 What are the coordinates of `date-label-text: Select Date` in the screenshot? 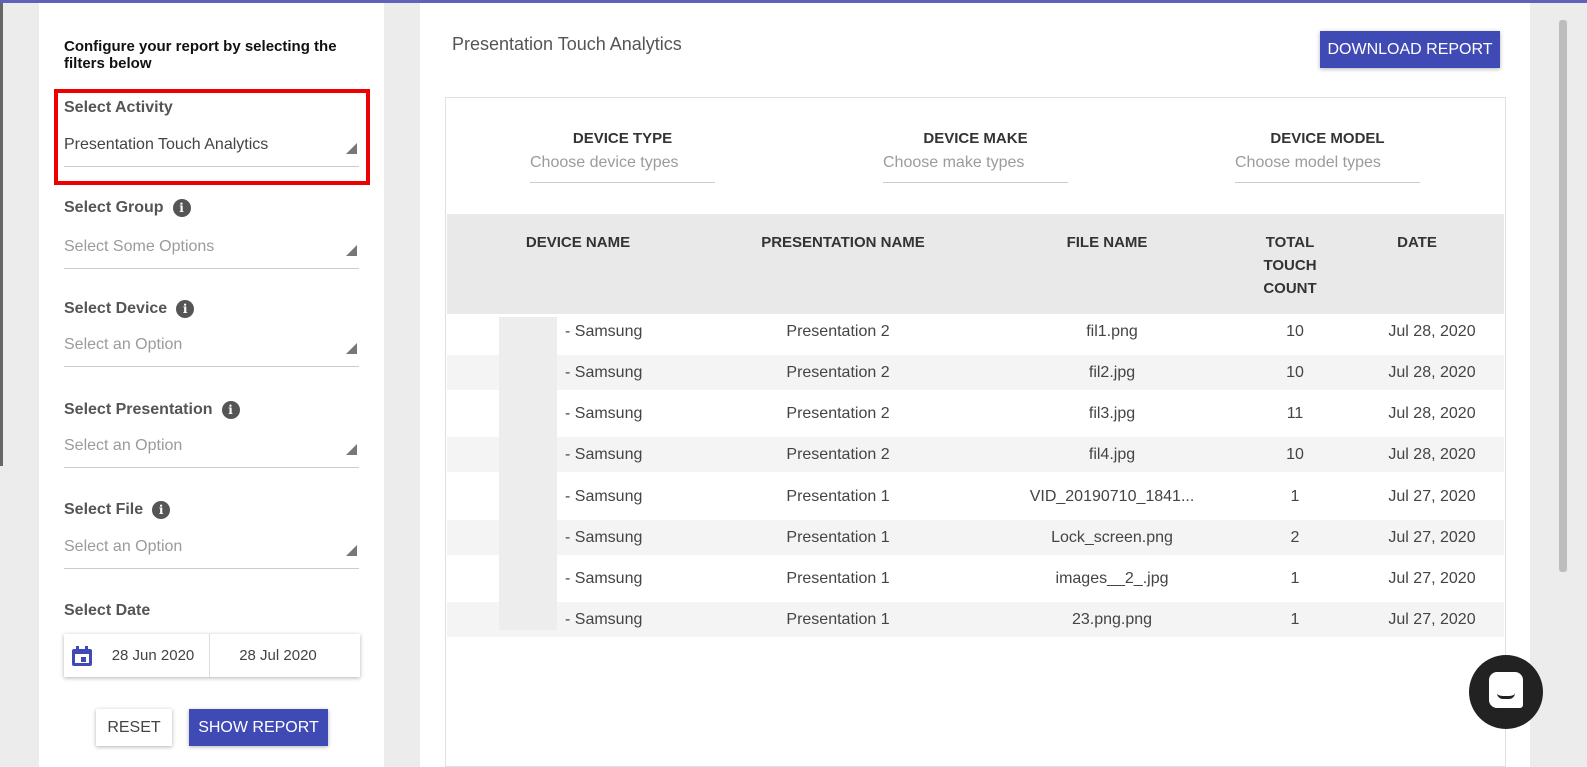 It's located at (107, 610).